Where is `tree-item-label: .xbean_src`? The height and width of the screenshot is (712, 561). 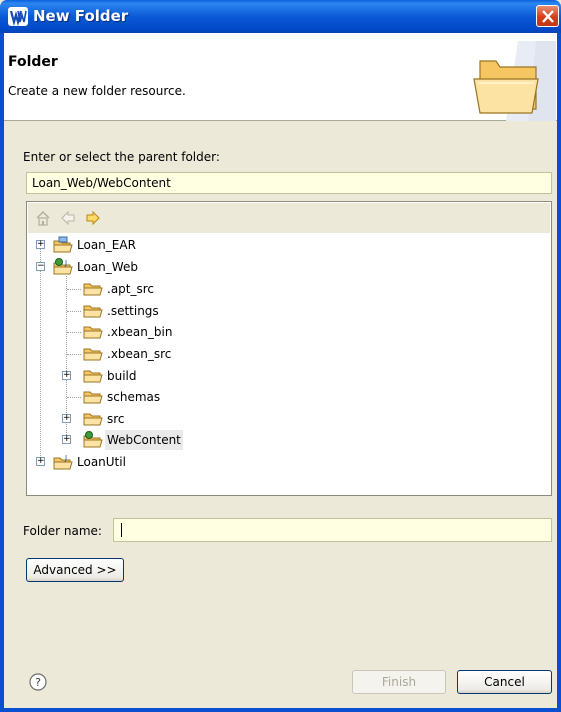
tree-item-label: .xbean_src is located at coordinates (139, 354).